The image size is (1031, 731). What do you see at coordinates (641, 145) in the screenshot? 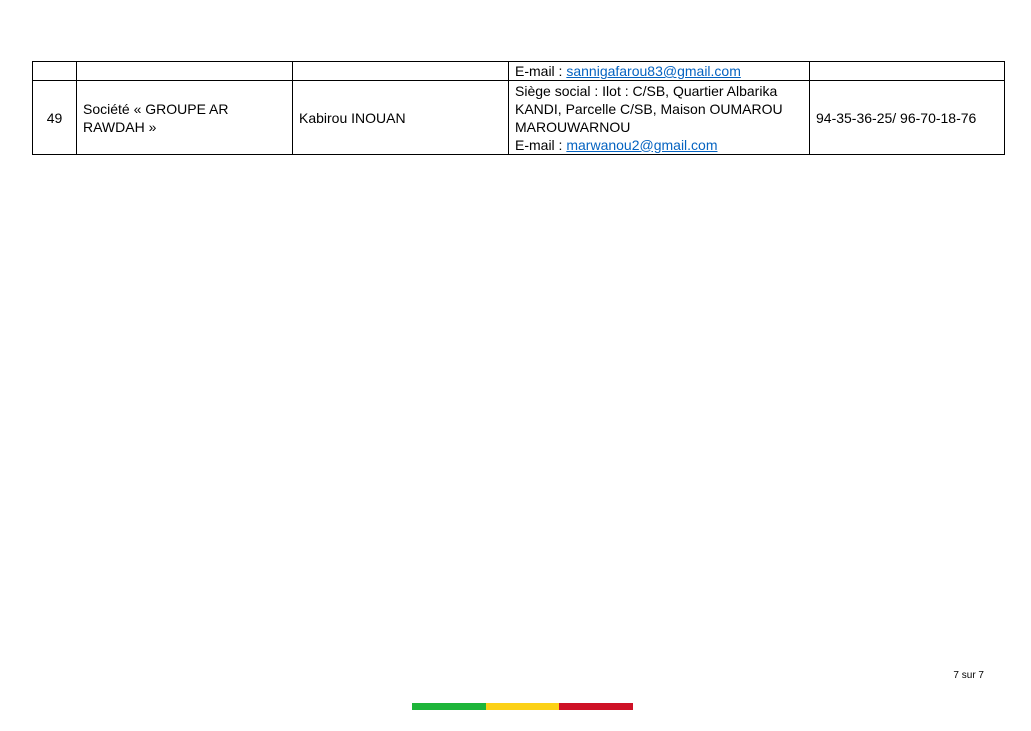
I see `email-link: marwanou2@gmail.com` at bounding box center [641, 145].